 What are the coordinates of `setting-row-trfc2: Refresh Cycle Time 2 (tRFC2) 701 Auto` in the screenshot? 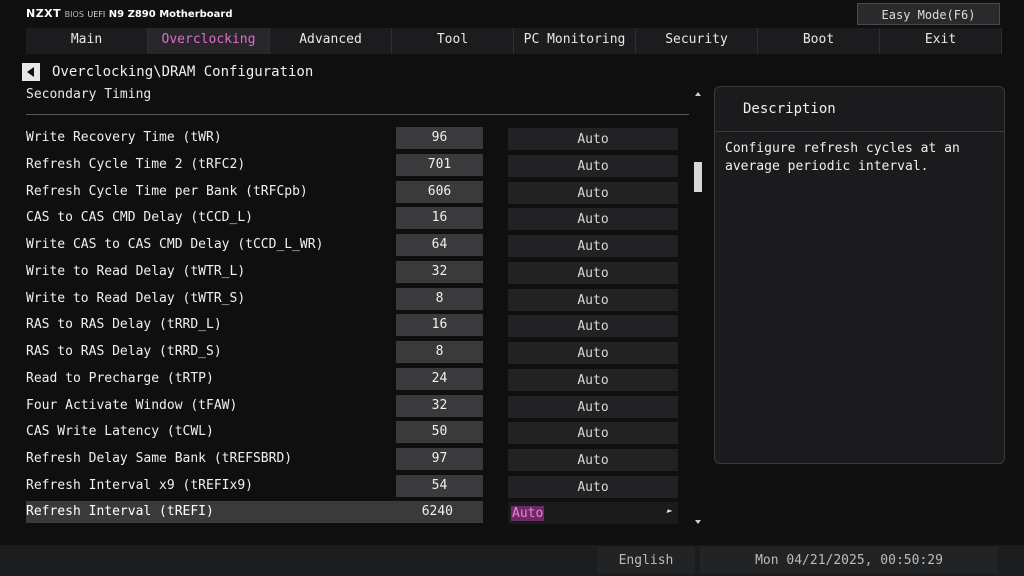 It's located at (357, 165).